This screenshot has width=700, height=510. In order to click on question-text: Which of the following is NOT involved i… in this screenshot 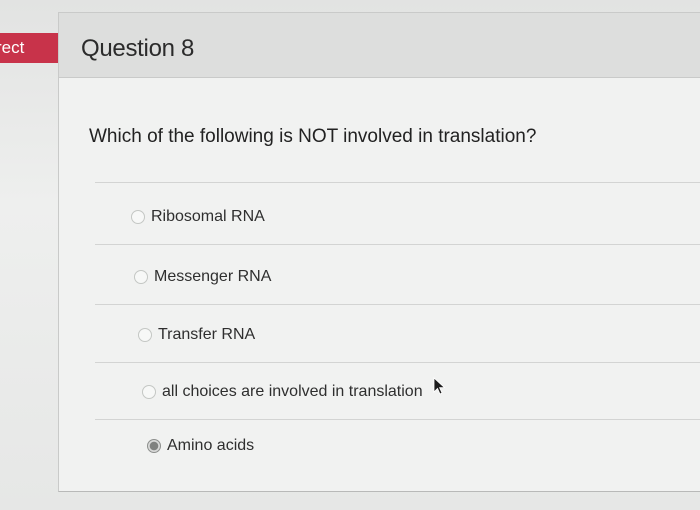, I will do `click(313, 136)`.